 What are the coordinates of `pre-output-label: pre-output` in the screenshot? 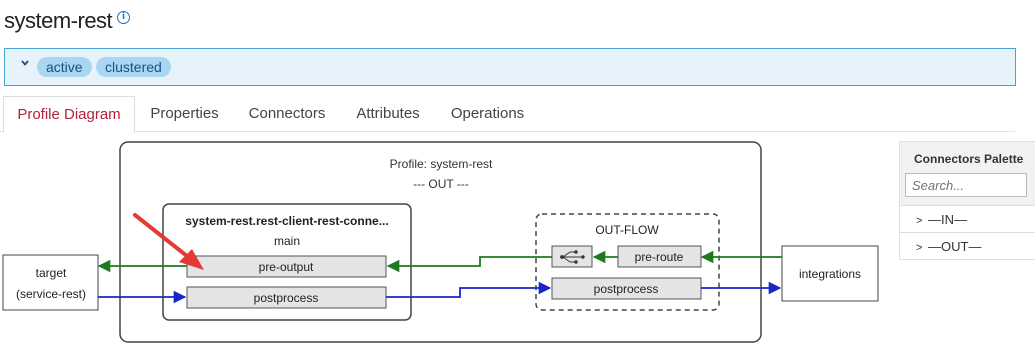 It's located at (286, 267).